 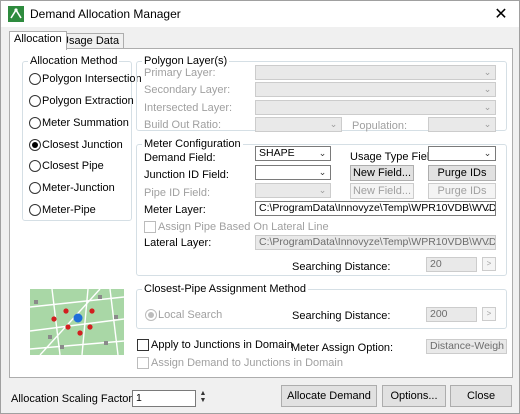 I want to click on pipe-searching-distance-arrow-button: >, so click(x=489, y=314).